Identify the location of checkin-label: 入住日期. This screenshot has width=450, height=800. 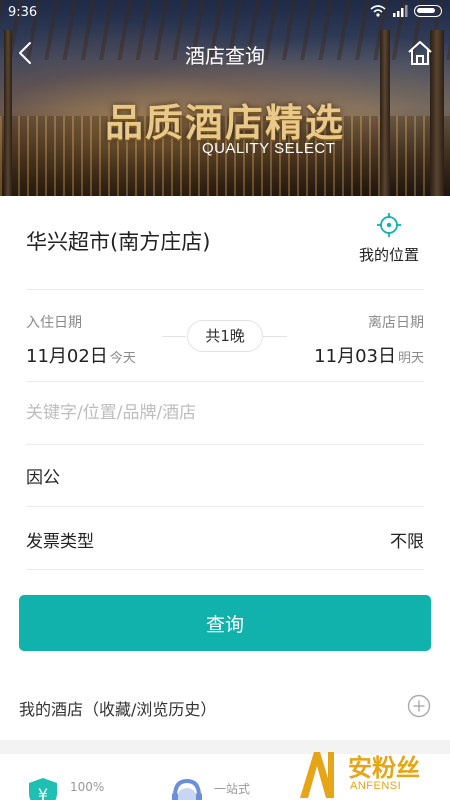
(54, 323).